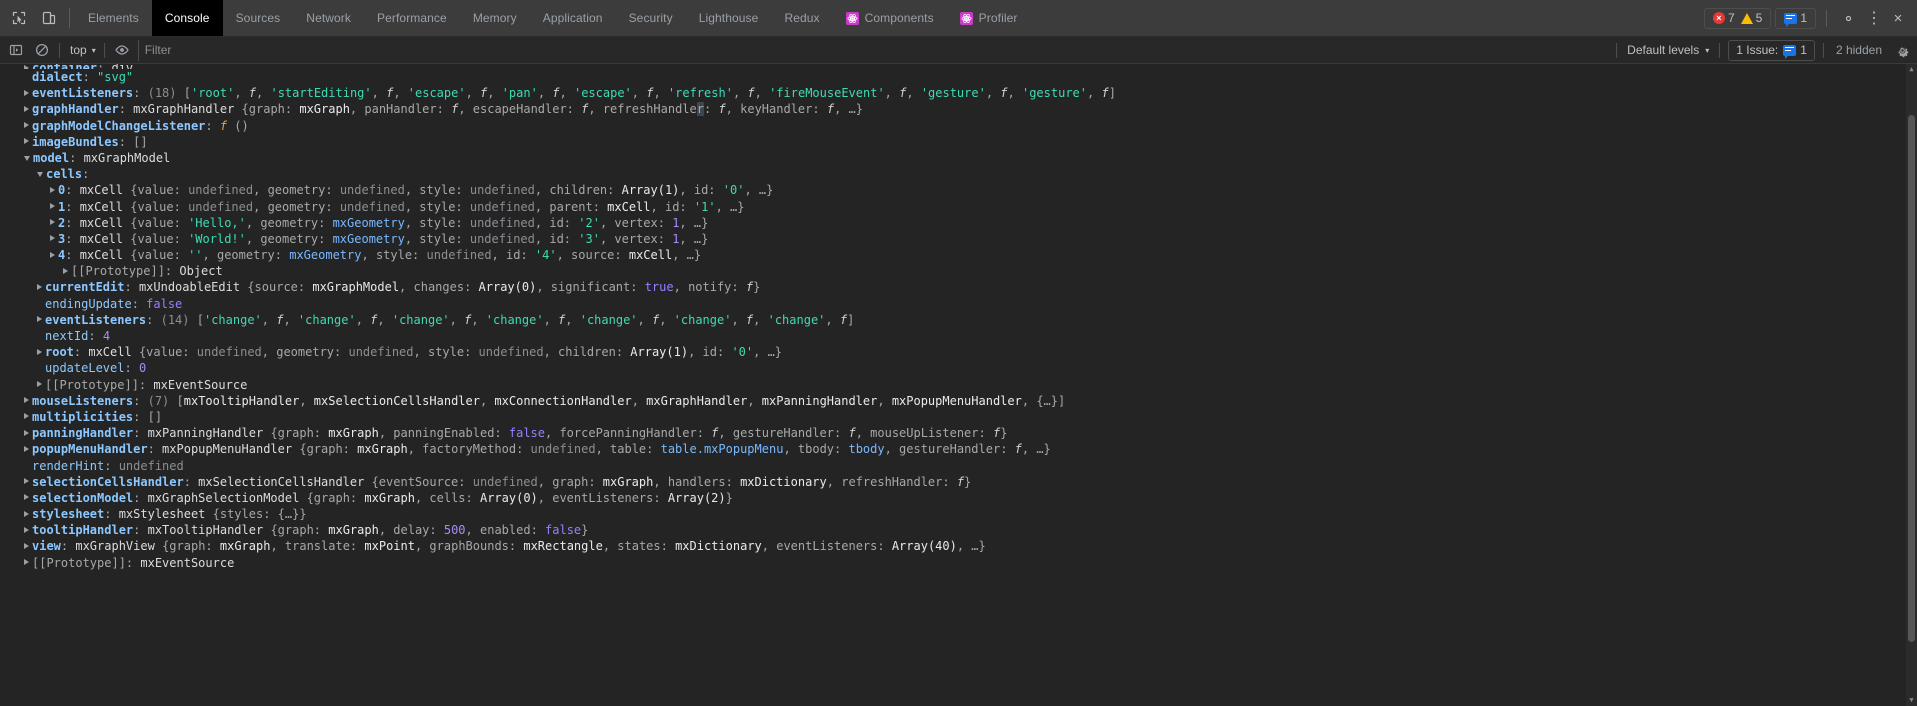 The image size is (1917, 706). Describe the element at coordinates (1771, 50) in the screenshot. I see `issues-button: 1 Issue: 1` at that location.